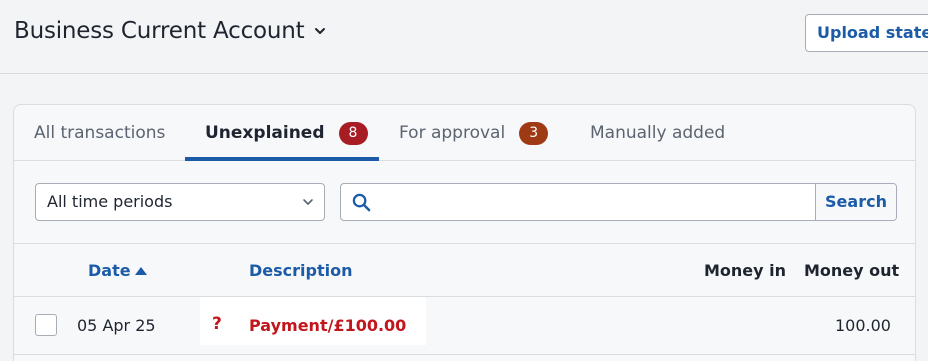 The height and width of the screenshot is (361, 928). Describe the element at coordinates (863, 325) in the screenshot. I see `row-money-out: 100.00` at that location.